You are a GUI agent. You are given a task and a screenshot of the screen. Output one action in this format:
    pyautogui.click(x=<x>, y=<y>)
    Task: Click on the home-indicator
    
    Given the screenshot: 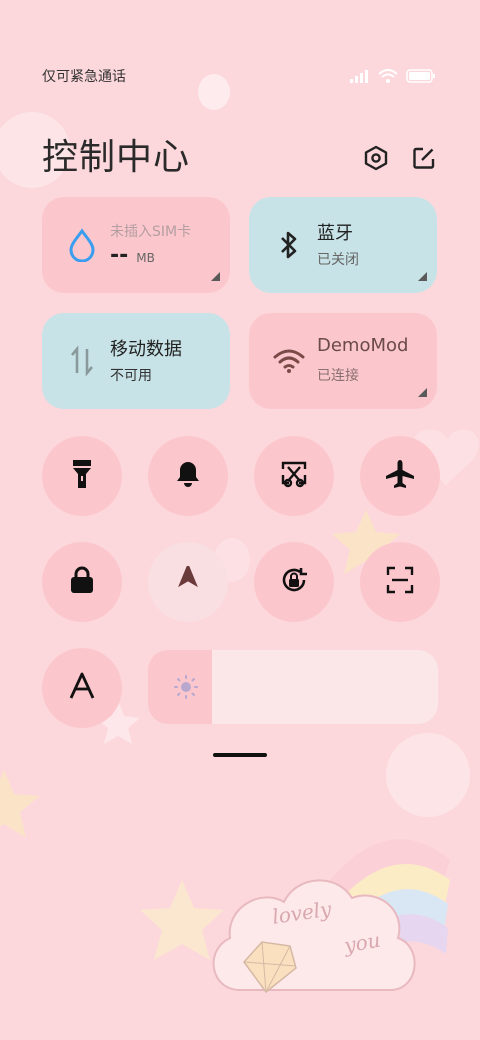 What is the action you would take?
    pyautogui.click(x=240, y=755)
    